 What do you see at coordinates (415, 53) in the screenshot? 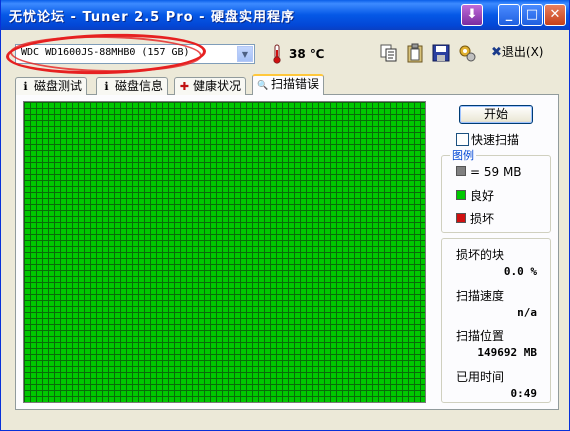
I see `clipboard-icon` at bounding box center [415, 53].